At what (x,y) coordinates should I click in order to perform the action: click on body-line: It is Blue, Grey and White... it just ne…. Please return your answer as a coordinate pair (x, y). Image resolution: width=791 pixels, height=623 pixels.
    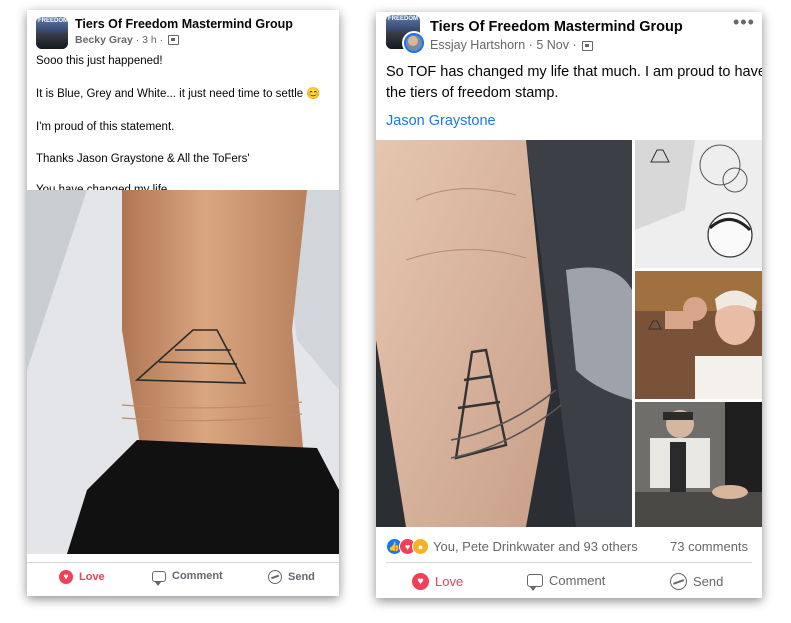
    Looking at the image, I should click on (178, 94).